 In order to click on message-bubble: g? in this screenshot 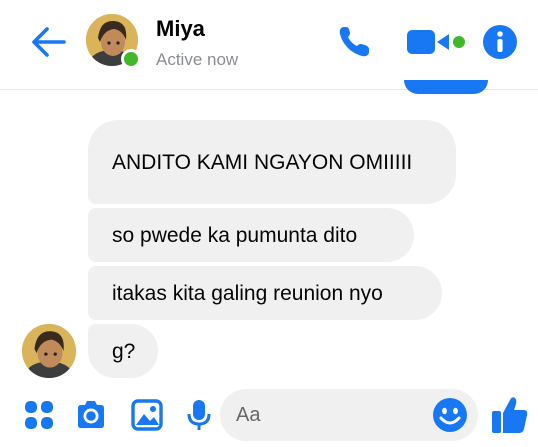, I will do `click(123, 351)`.